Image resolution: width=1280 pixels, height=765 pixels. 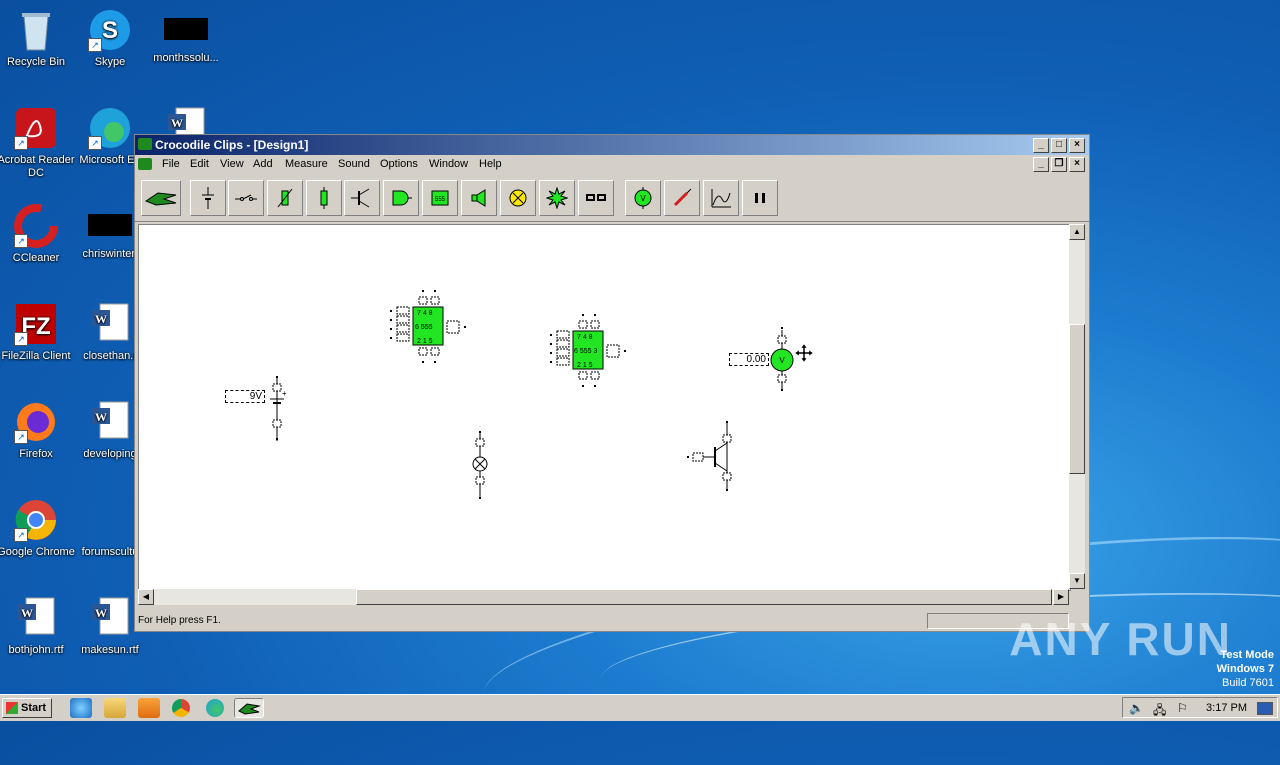 I want to click on battery-tool-button, so click(x=208, y=198).